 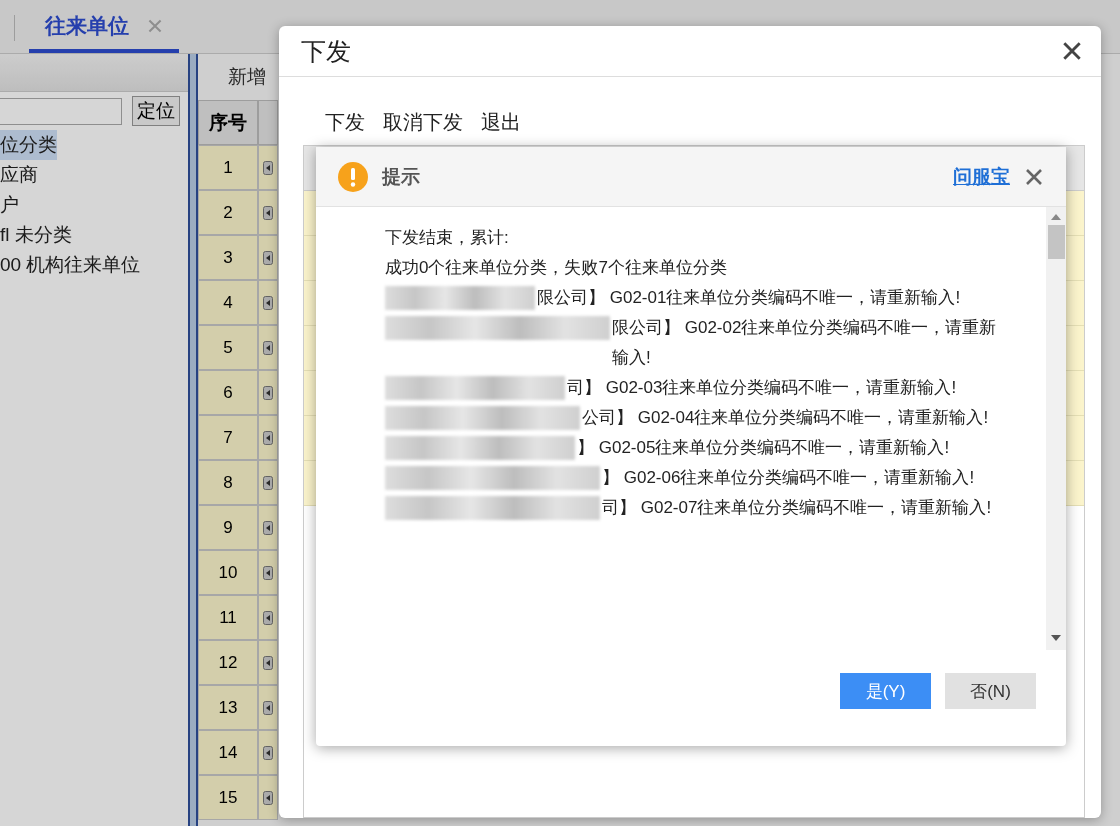 I want to click on warning-icon, so click(x=353, y=176).